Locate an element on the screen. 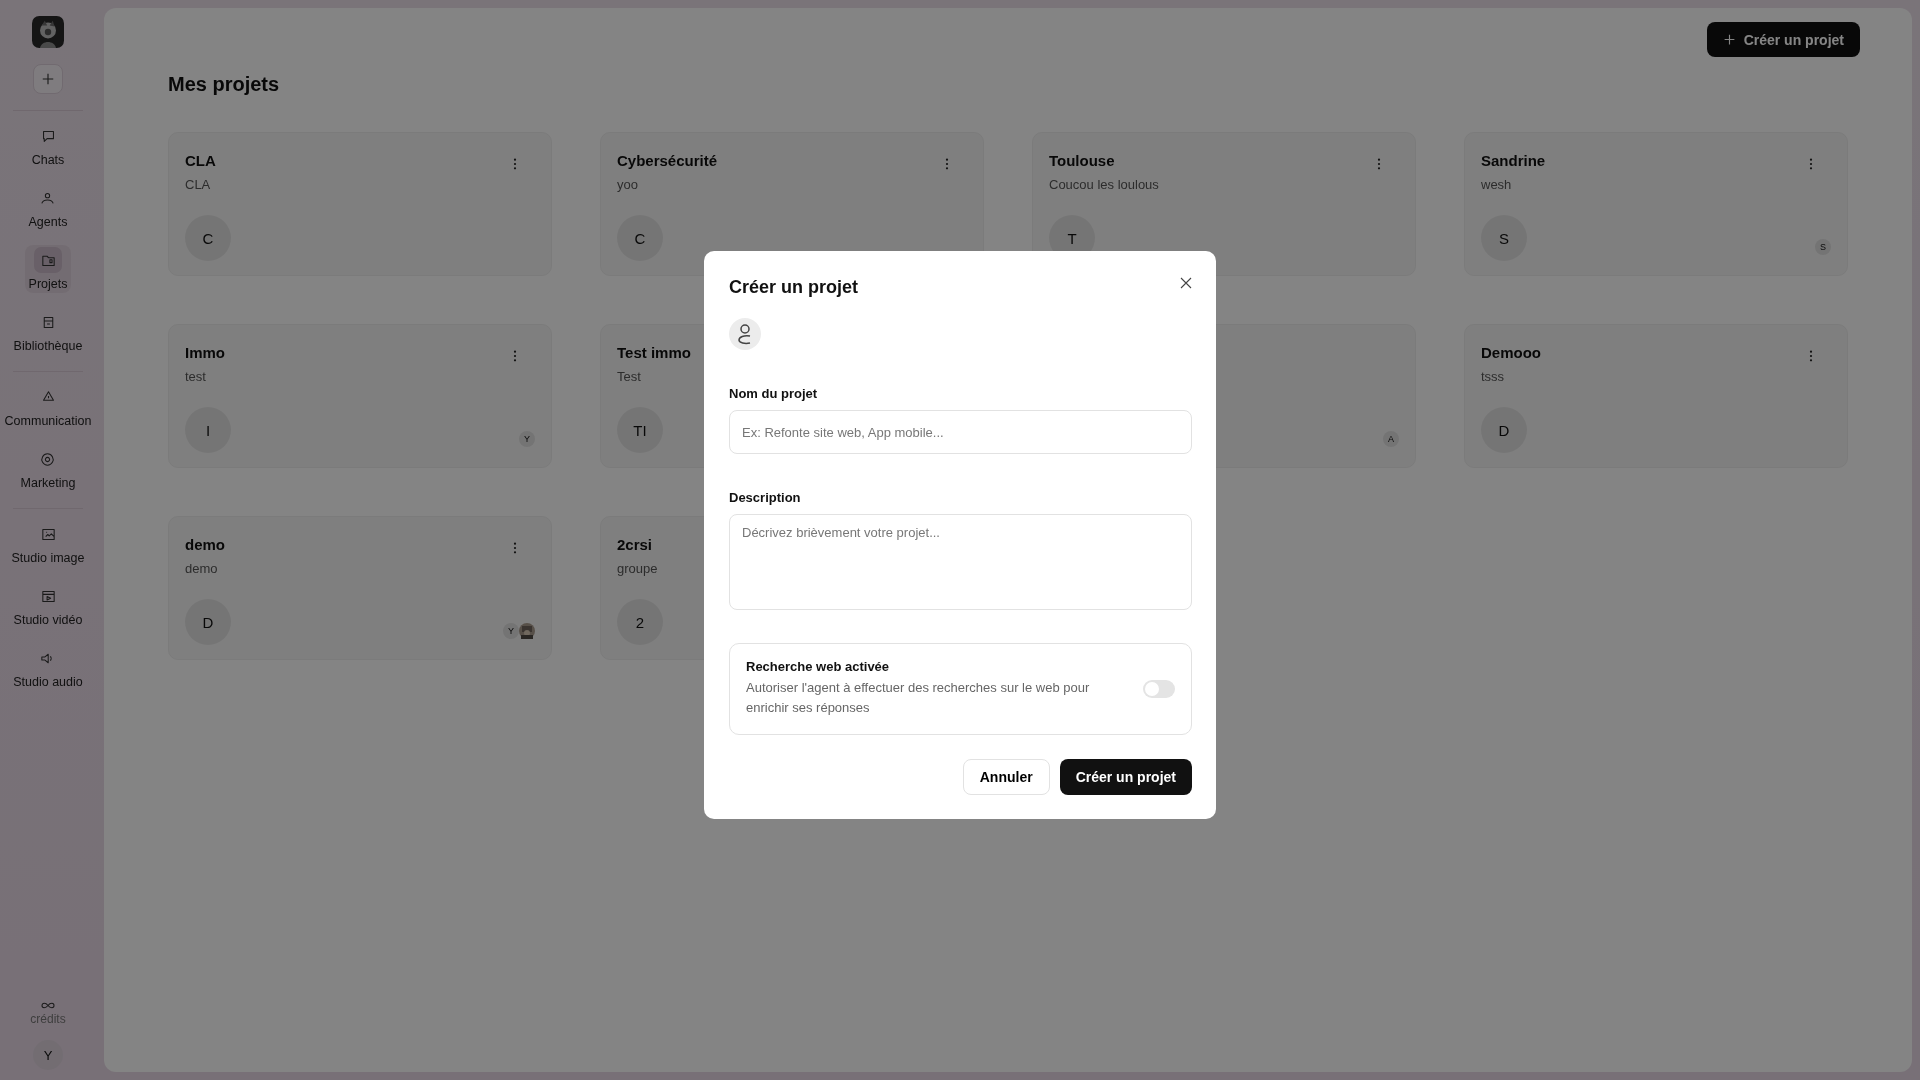 The height and width of the screenshot is (1080, 1920). project-description: groupe is located at coordinates (638, 568).